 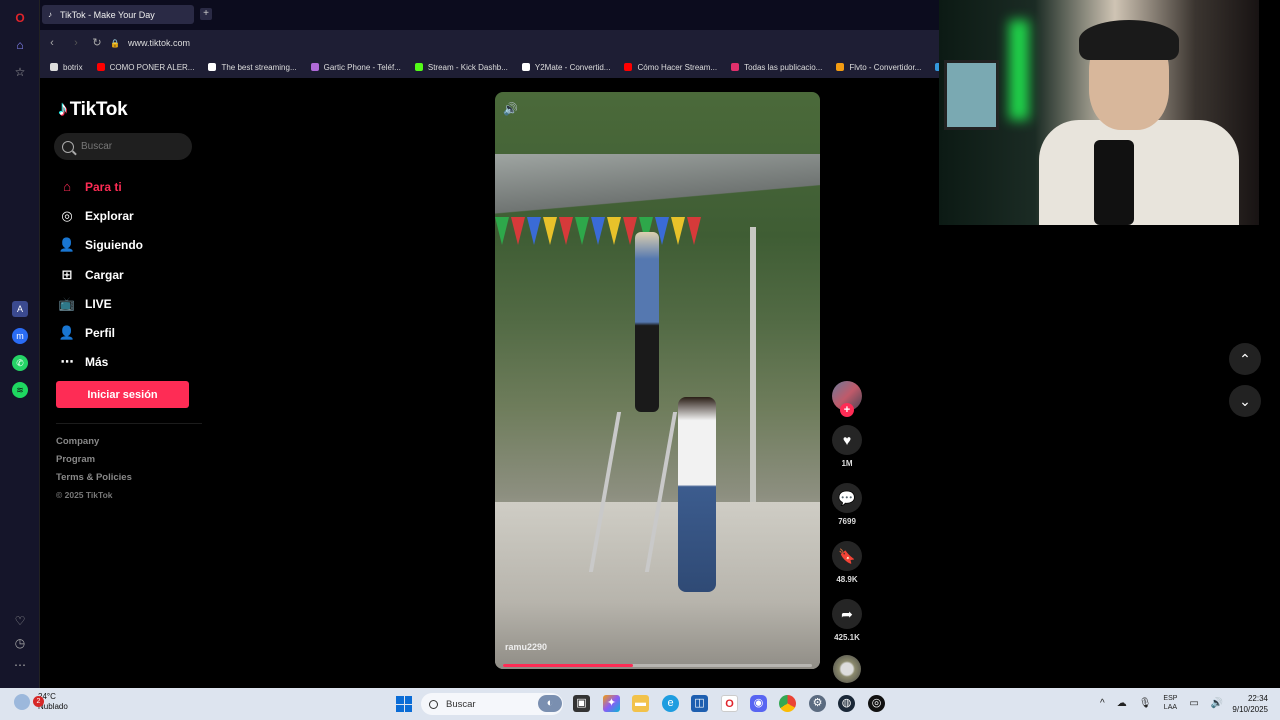 I want to click on heart-icon: ♡, so click(x=20, y=621).